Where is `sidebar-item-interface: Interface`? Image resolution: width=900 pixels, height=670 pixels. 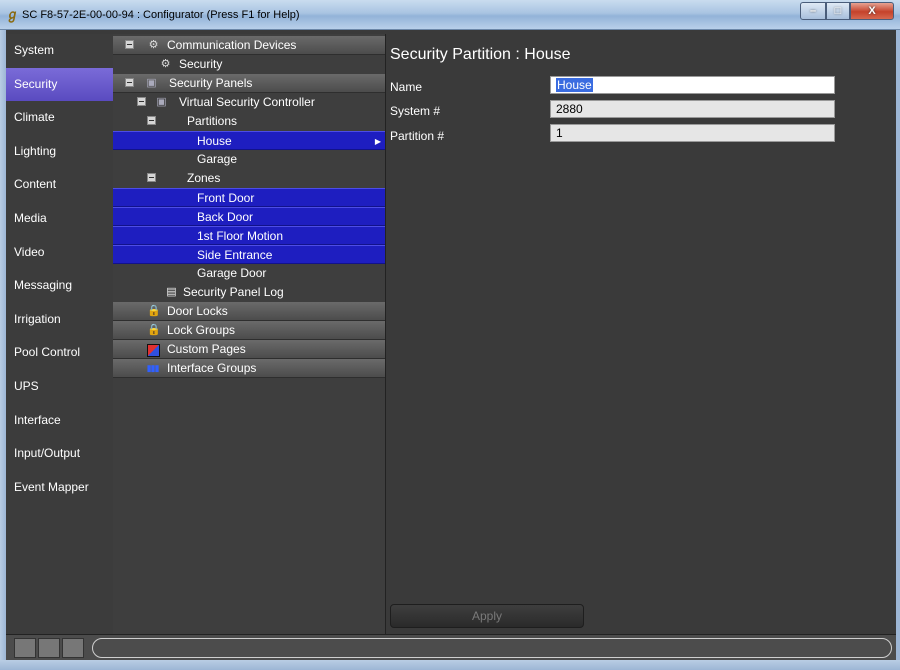 sidebar-item-interface: Interface is located at coordinates (59, 421).